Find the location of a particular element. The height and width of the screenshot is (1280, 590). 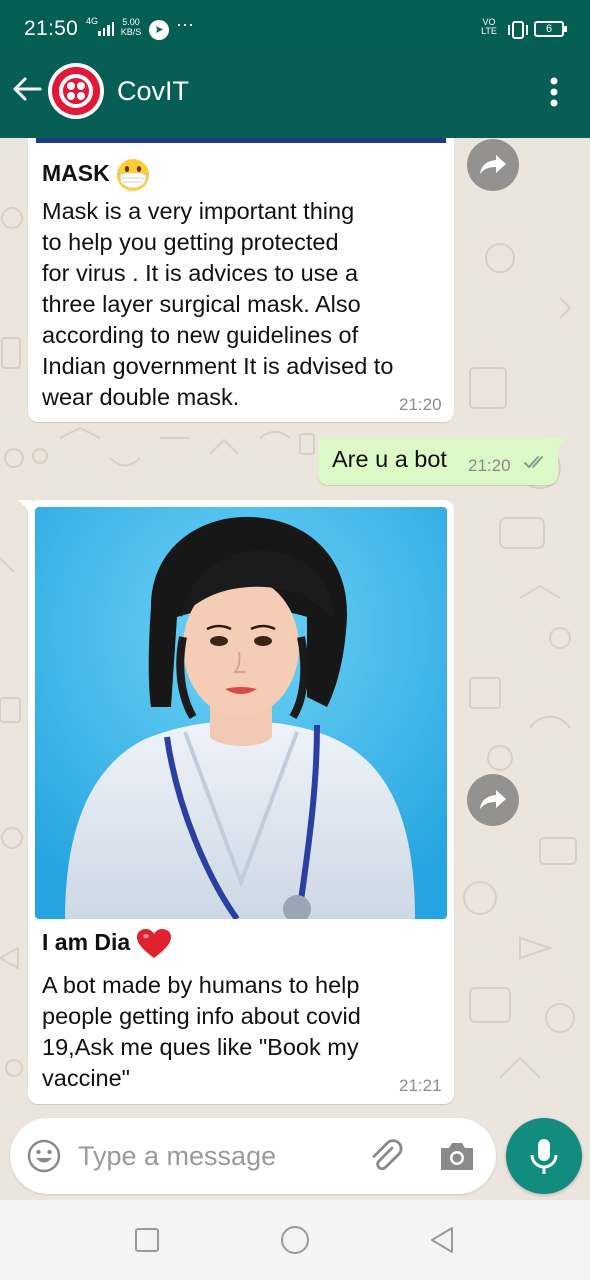

more-vertical-icon is located at coordinates (554, 92).